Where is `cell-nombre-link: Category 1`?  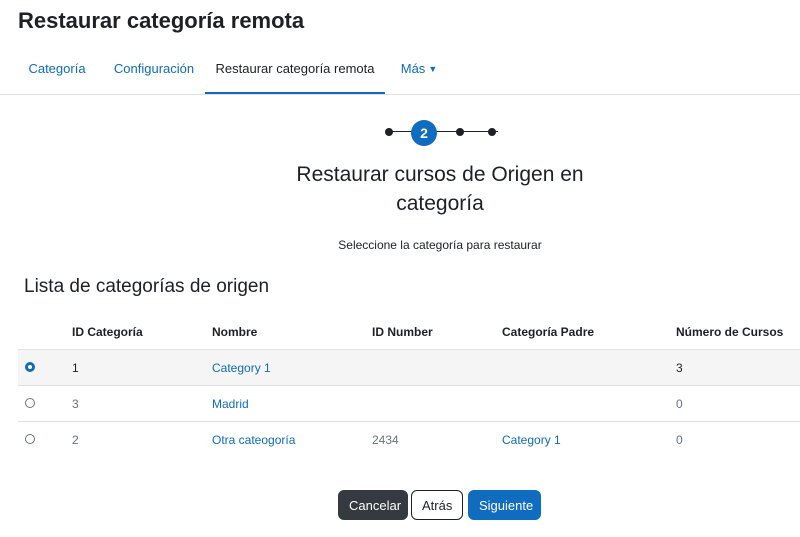
cell-nombre-link: Category 1 is located at coordinates (241, 368).